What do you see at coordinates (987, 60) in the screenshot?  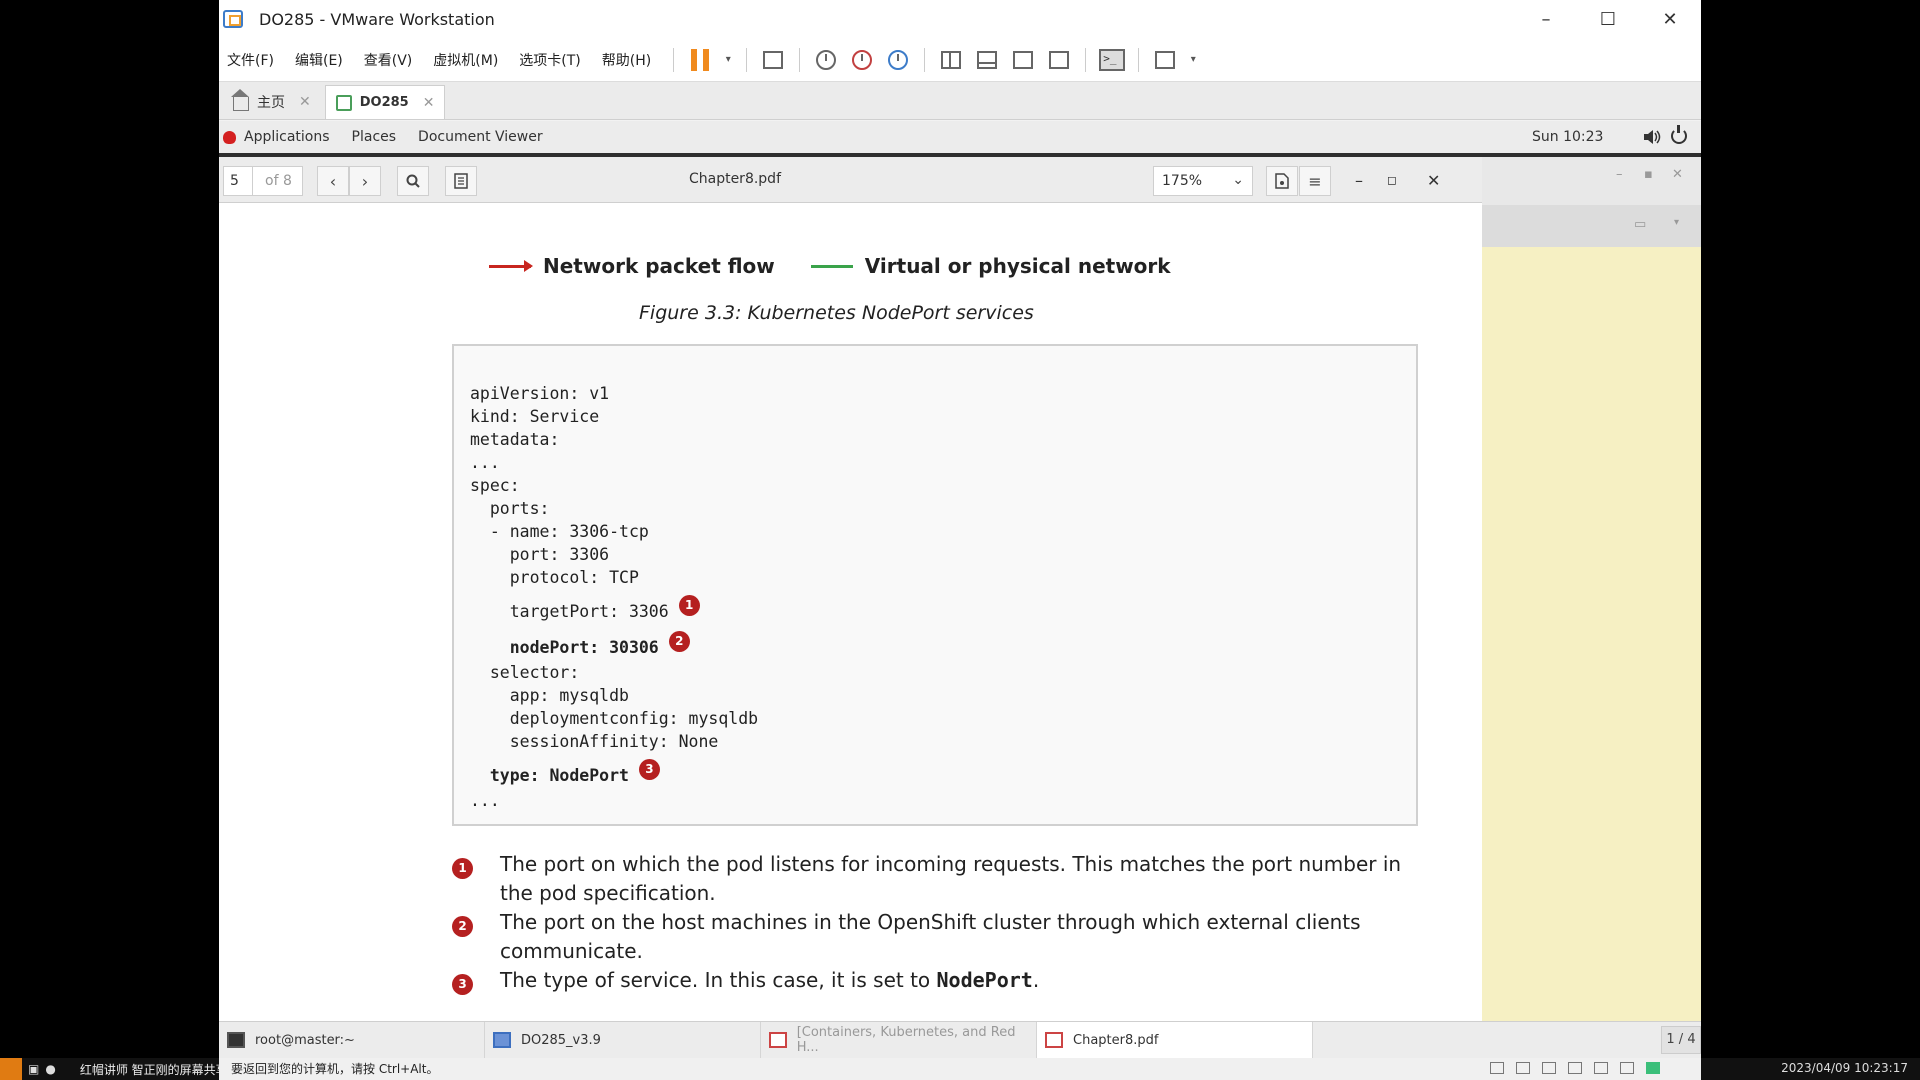 I see `thumbnail-view-button` at bounding box center [987, 60].